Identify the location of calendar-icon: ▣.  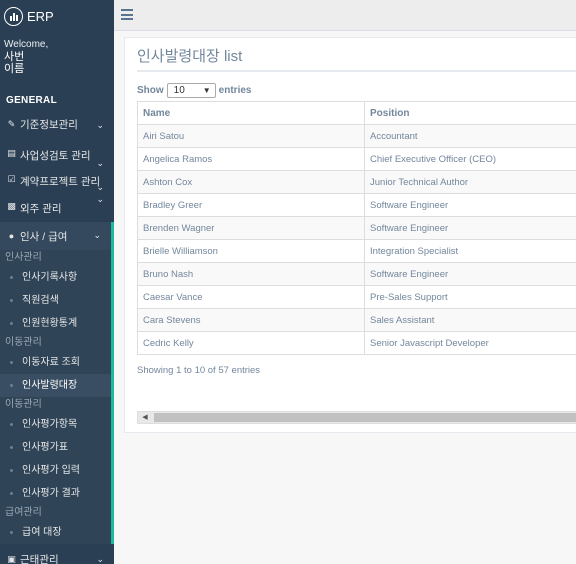
(11, 558).